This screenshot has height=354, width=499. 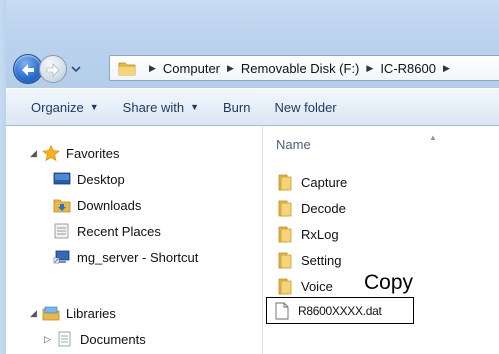 I want to click on folder-name: Decode, so click(x=323, y=208).